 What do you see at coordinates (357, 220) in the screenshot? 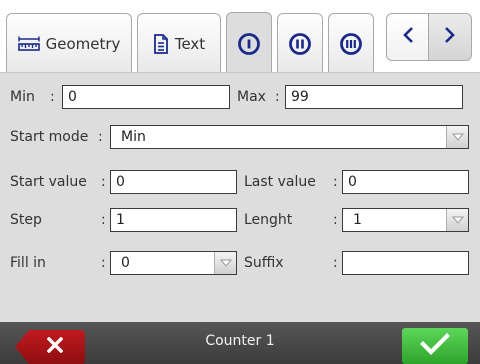
I see `length-value: 1` at bounding box center [357, 220].